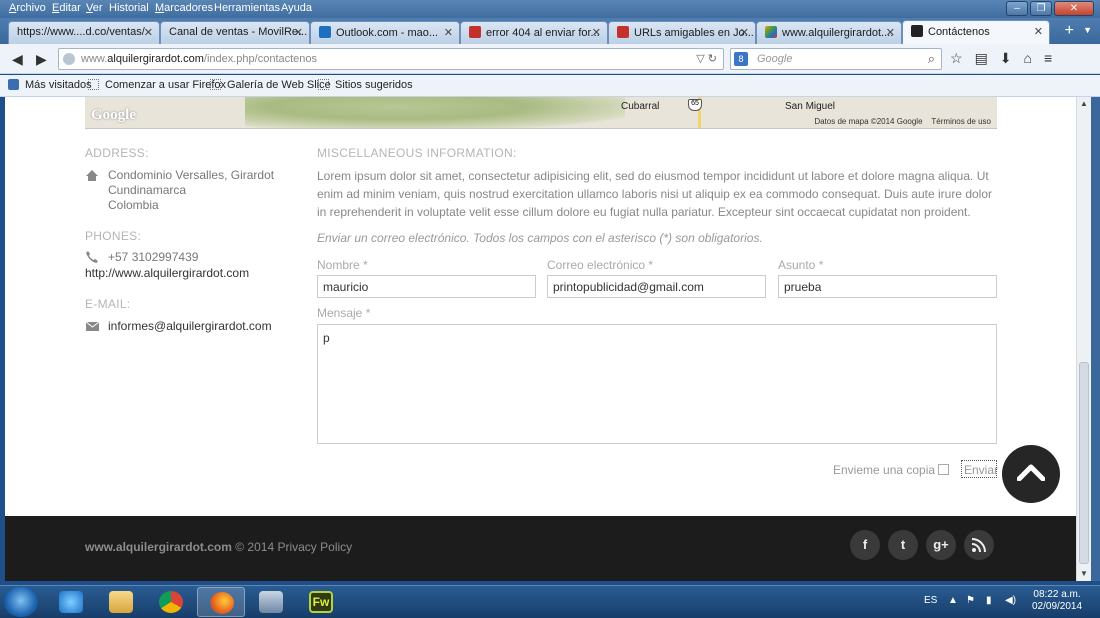 The image size is (1100, 618). I want to click on copy-checkbox, so click(943, 469).